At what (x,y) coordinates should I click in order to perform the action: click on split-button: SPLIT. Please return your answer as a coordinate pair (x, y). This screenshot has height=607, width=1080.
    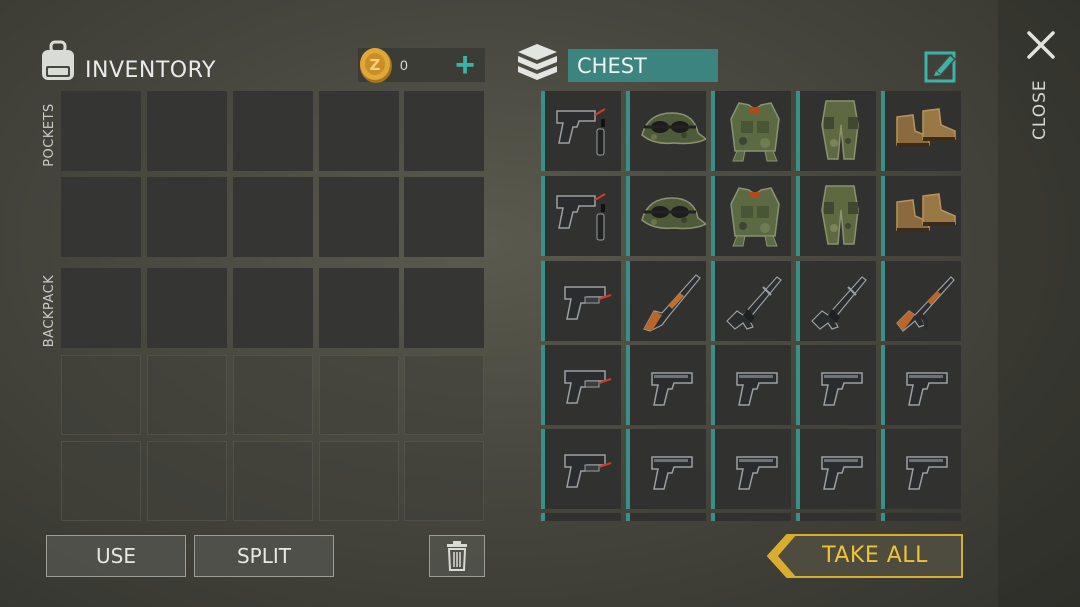
    Looking at the image, I should click on (264, 556).